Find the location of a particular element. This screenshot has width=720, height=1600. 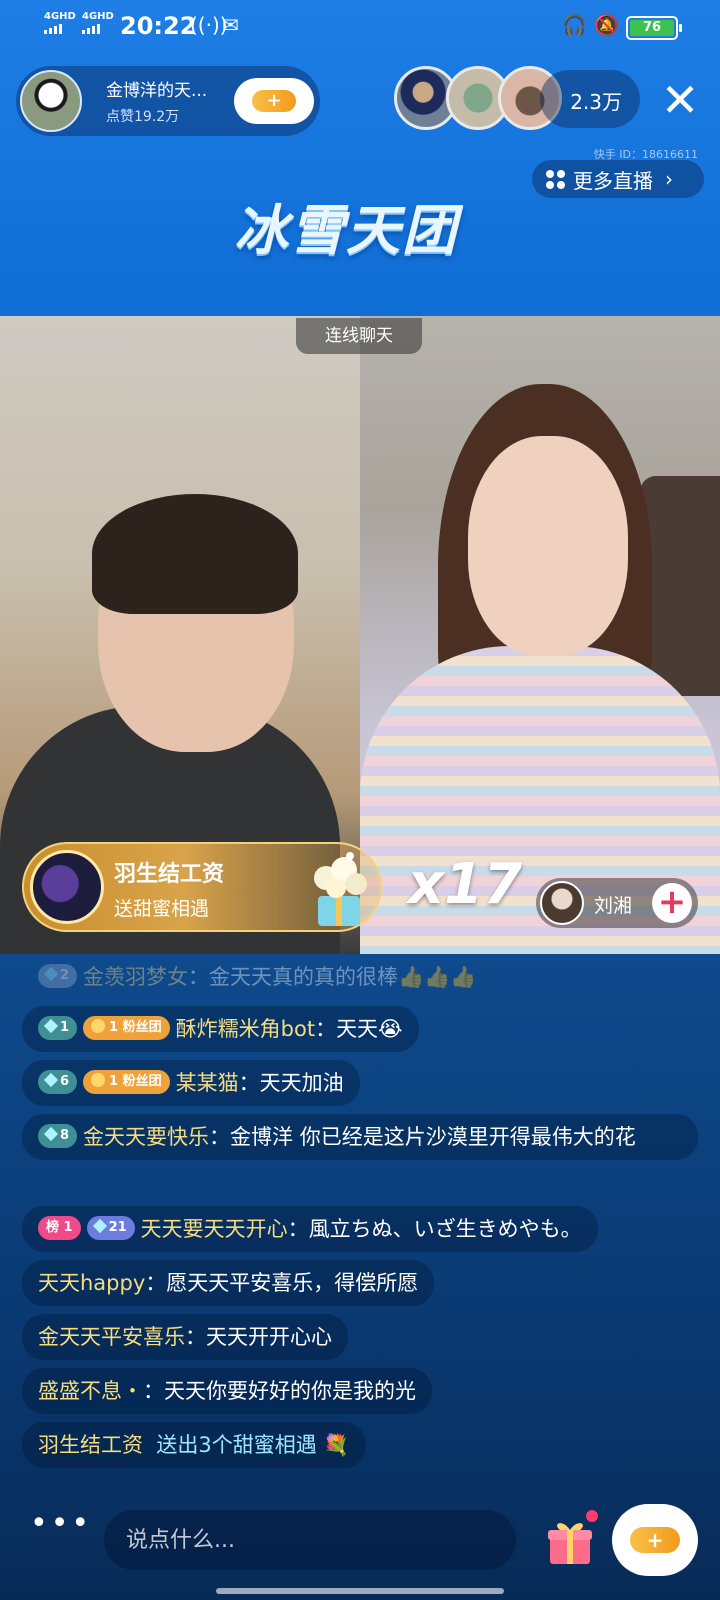

network-type-1: 4GHD is located at coordinates (60, 16).